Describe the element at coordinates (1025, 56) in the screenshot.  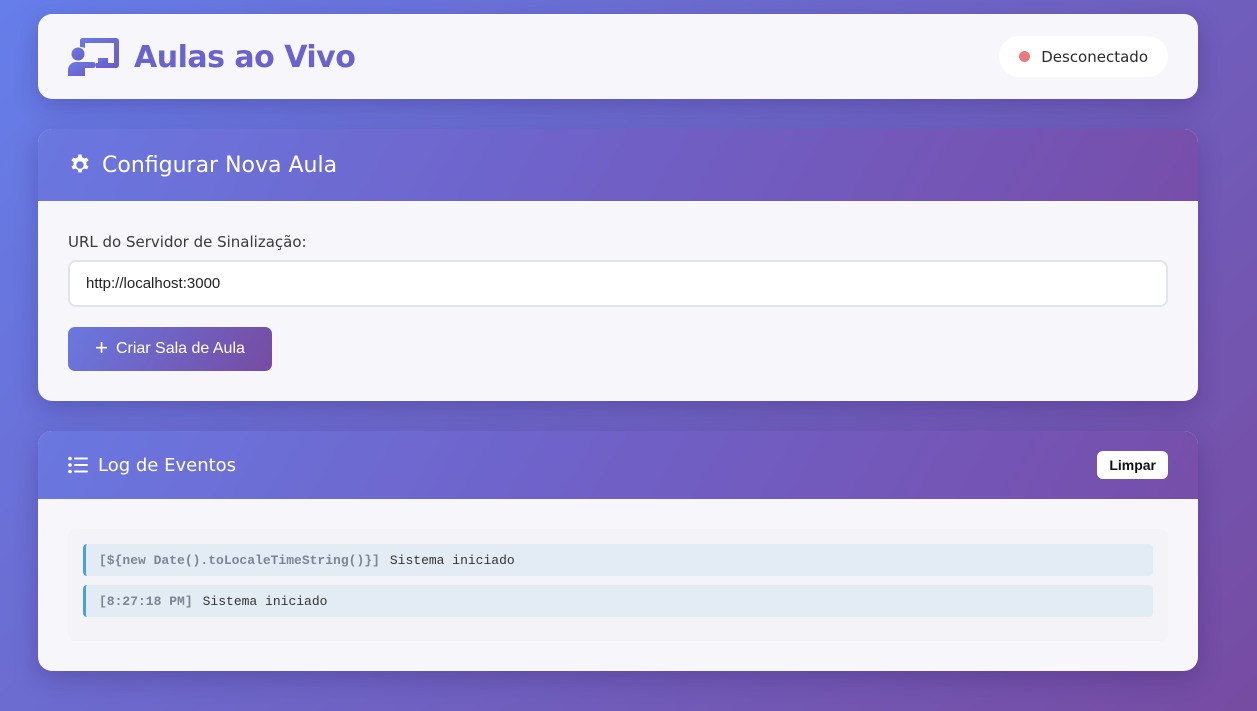
I see `status-dot` at that location.